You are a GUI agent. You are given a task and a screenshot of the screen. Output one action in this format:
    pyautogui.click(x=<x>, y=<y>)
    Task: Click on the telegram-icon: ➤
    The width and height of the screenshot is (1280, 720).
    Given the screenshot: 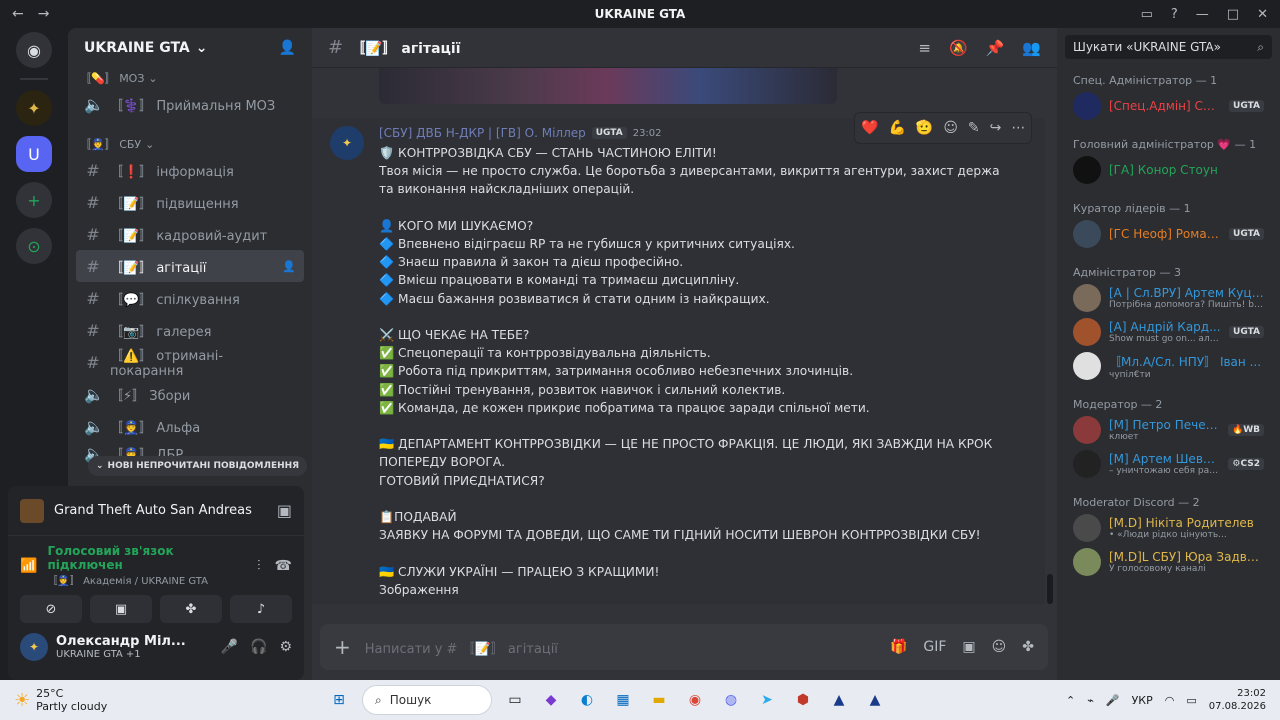 What is the action you would take?
    pyautogui.click(x=767, y=700)
    